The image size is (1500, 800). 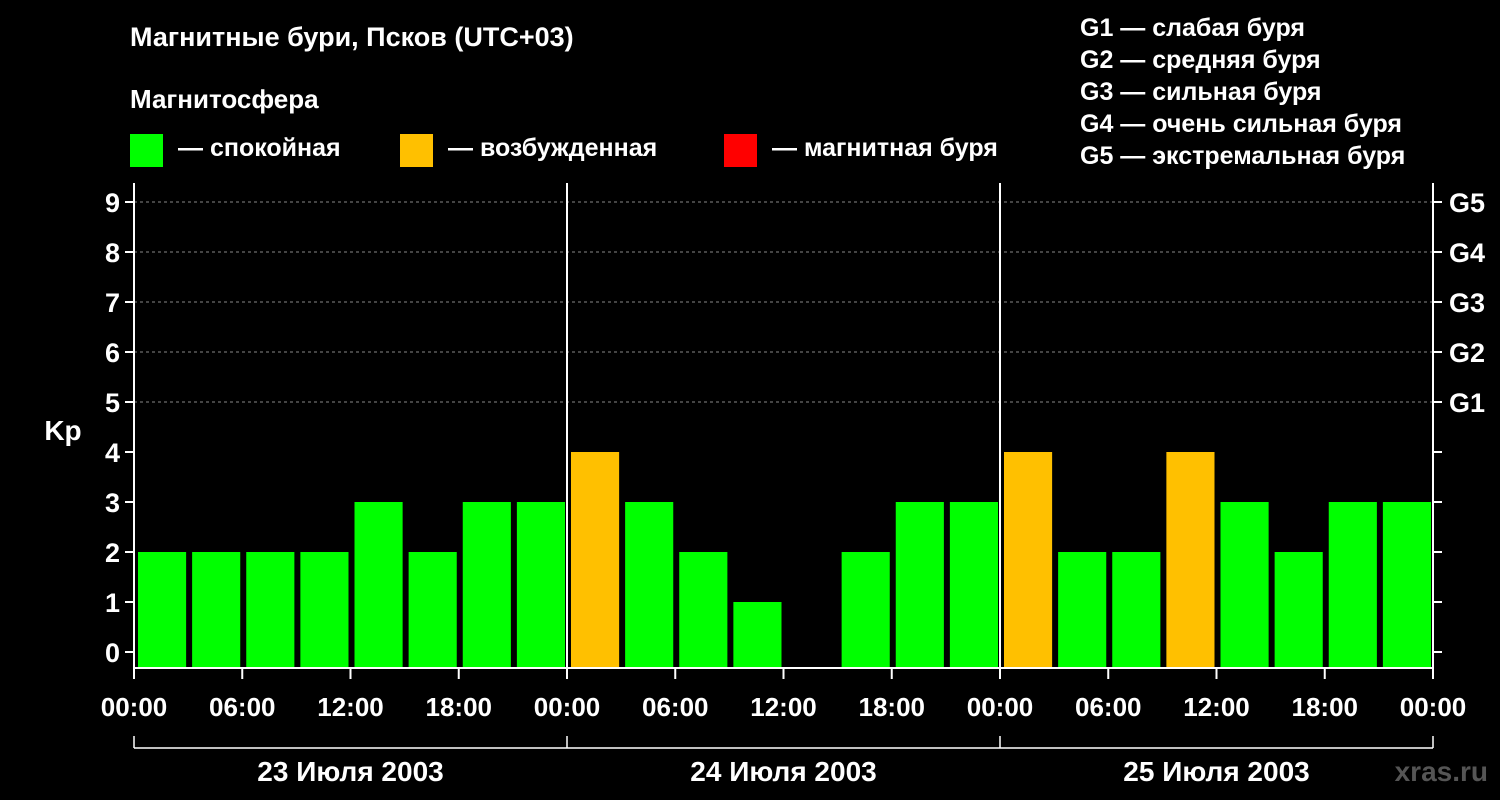 What do you see at coordinates (112, 203) in the screenshot?
I see `y-tick-label-9: 9` at bounding box center [112, 203].